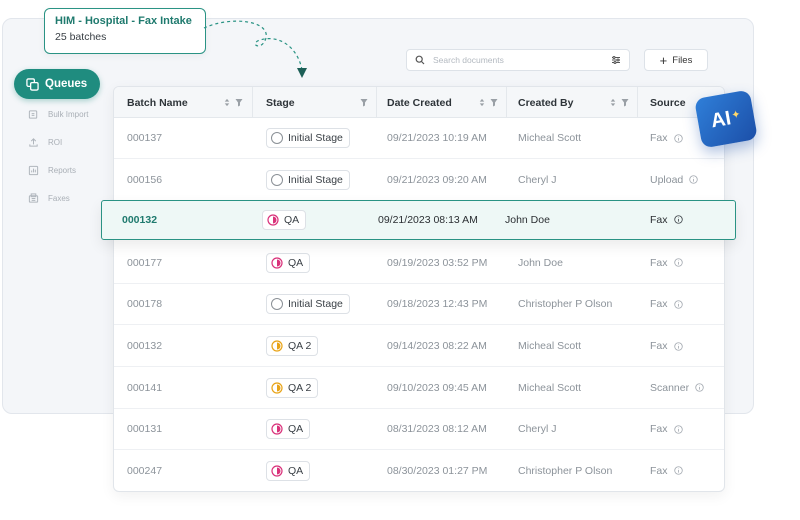 The image size is (800, 520). What do you see at coordinates (663, 60) in the screenshot?
I see `plus-icon: +` at bounding box center [663, 60].